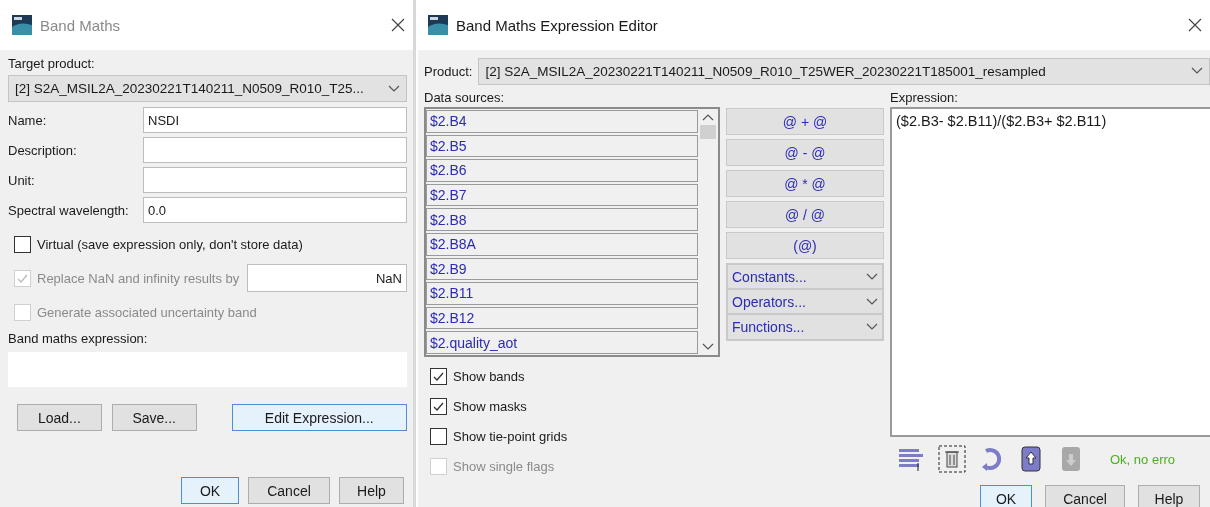 The height and width of the screenshot is (507, 1210). What do you see at coordinates (147, 312) in the screenshot?
I see `checkbox-label: Generate associated uncertainty band` at bounding box center [147, 312].